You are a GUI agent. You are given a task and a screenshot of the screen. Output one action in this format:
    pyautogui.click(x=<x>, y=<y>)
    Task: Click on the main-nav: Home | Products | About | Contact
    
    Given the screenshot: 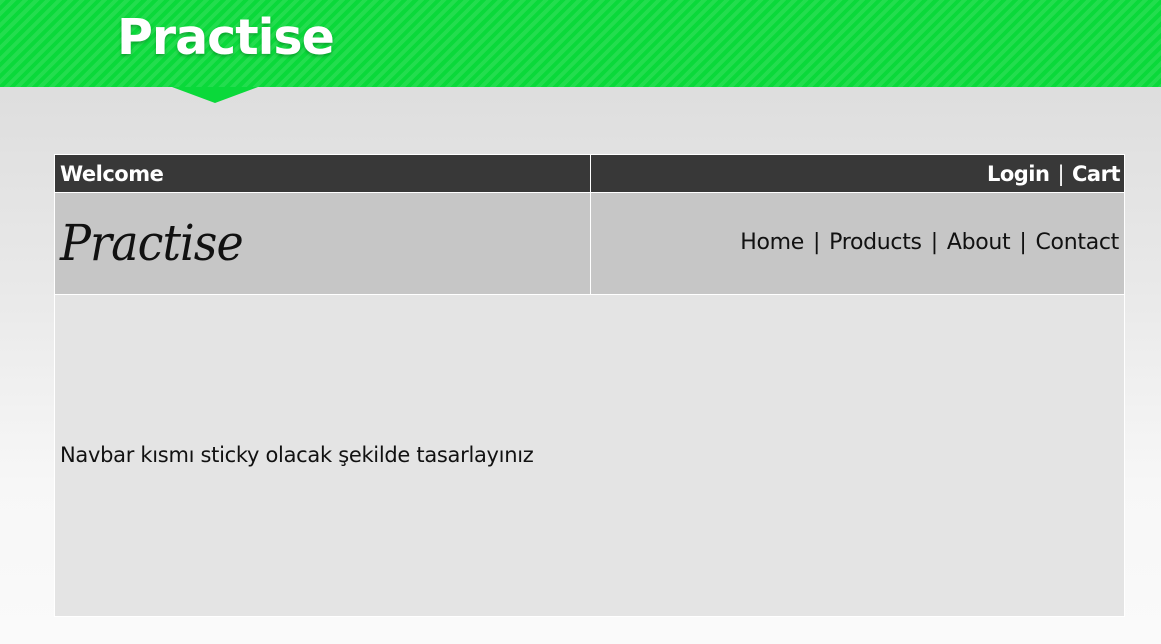 What is the action you would take?
    pyautogui.click(x=929, y=243)
    